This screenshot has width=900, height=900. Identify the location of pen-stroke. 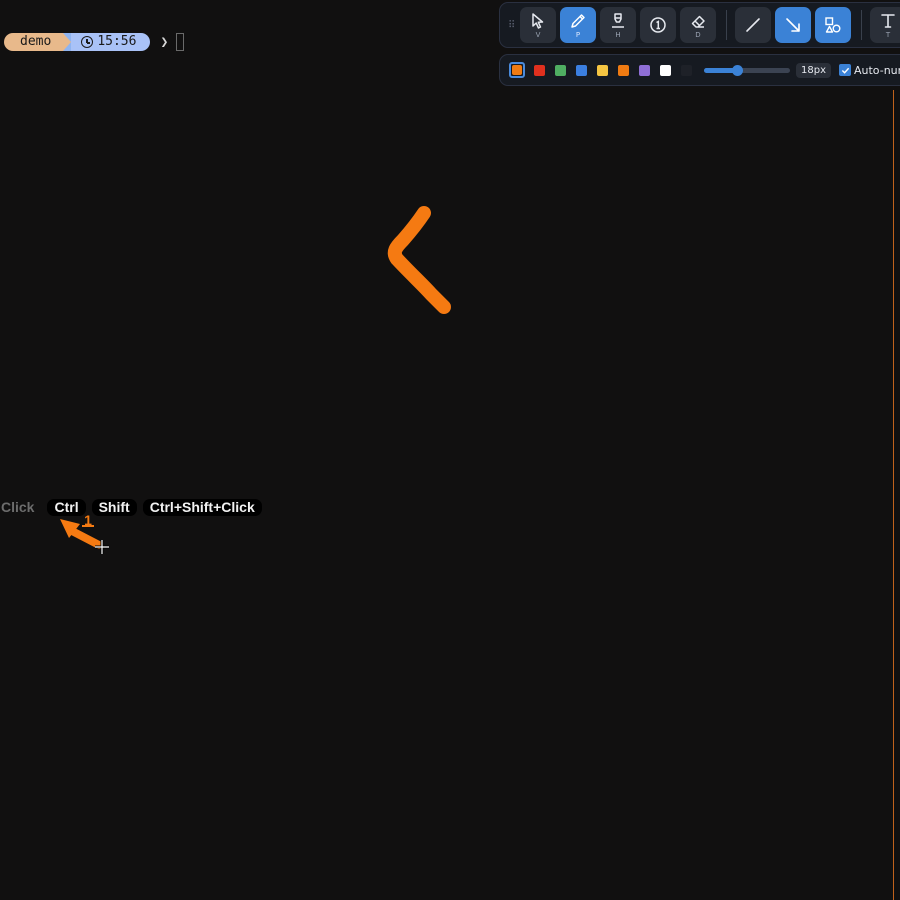
(419, 260).